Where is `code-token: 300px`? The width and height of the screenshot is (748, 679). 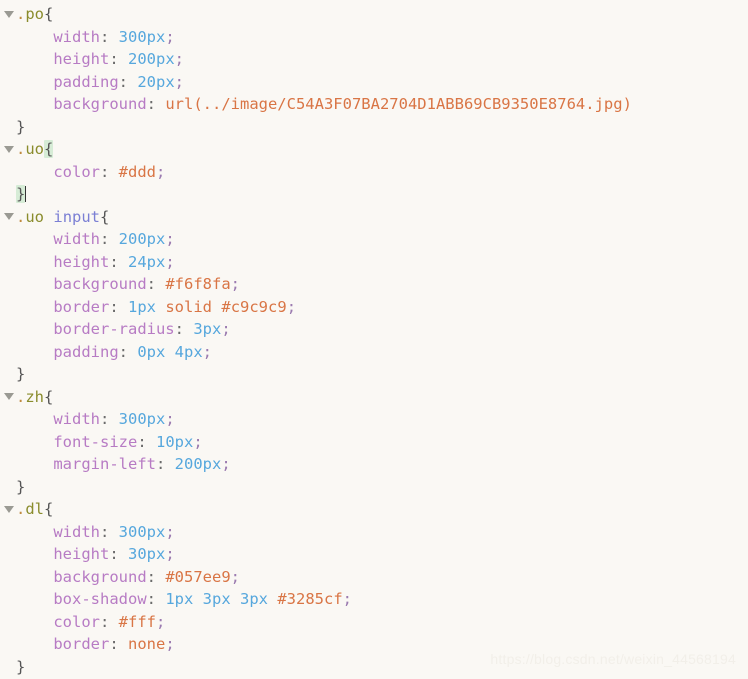 code-token: 300px is located at coordinates (142, 531).